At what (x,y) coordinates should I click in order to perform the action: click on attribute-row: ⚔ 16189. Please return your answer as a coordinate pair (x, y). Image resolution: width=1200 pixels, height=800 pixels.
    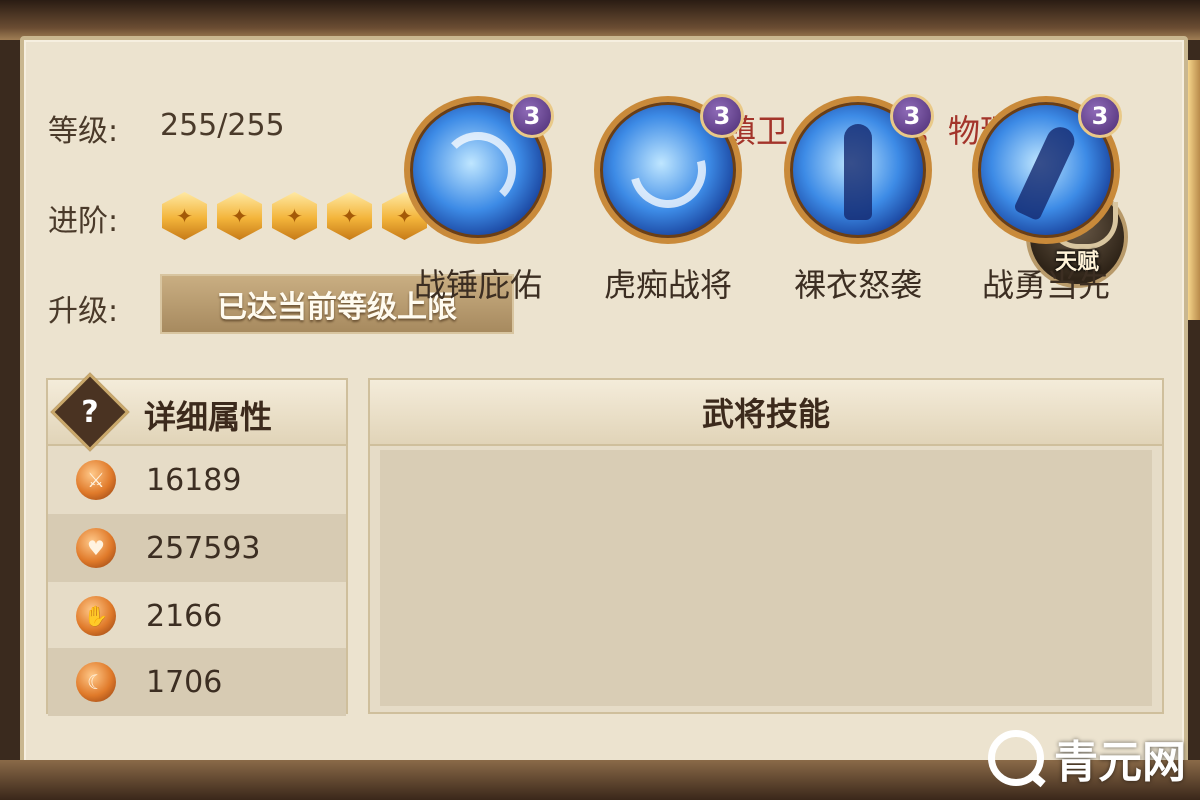
    Looking at the image, I should click on (197, 480).